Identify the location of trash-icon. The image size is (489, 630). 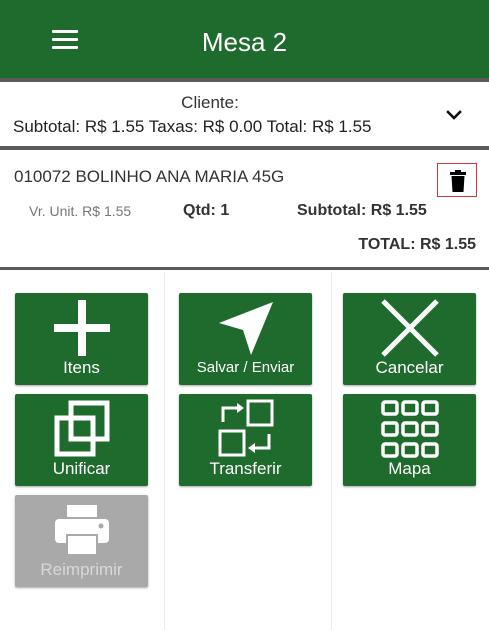
(458, 181).